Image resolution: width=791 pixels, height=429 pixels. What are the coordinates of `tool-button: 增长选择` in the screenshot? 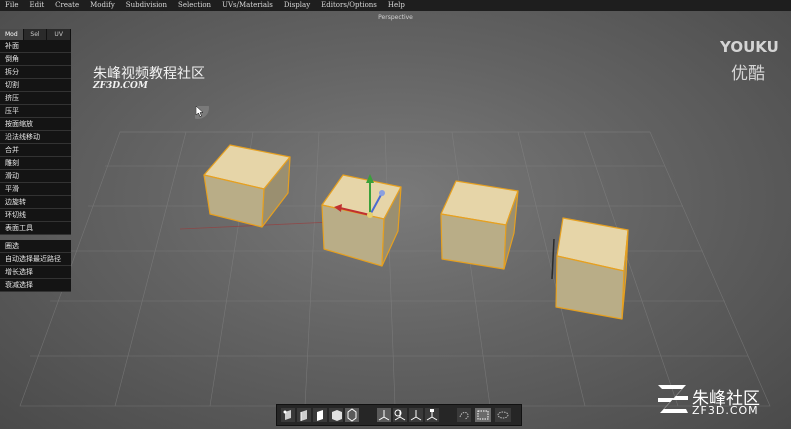 It's located at (35, 272).